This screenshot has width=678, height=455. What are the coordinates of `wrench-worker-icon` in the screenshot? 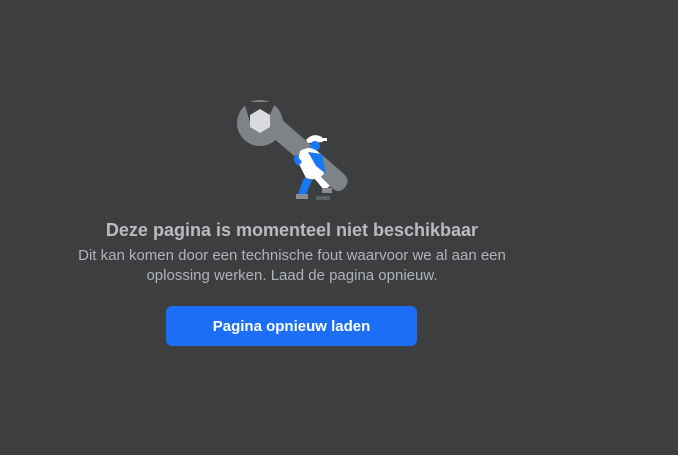 It's located at (292, 150).